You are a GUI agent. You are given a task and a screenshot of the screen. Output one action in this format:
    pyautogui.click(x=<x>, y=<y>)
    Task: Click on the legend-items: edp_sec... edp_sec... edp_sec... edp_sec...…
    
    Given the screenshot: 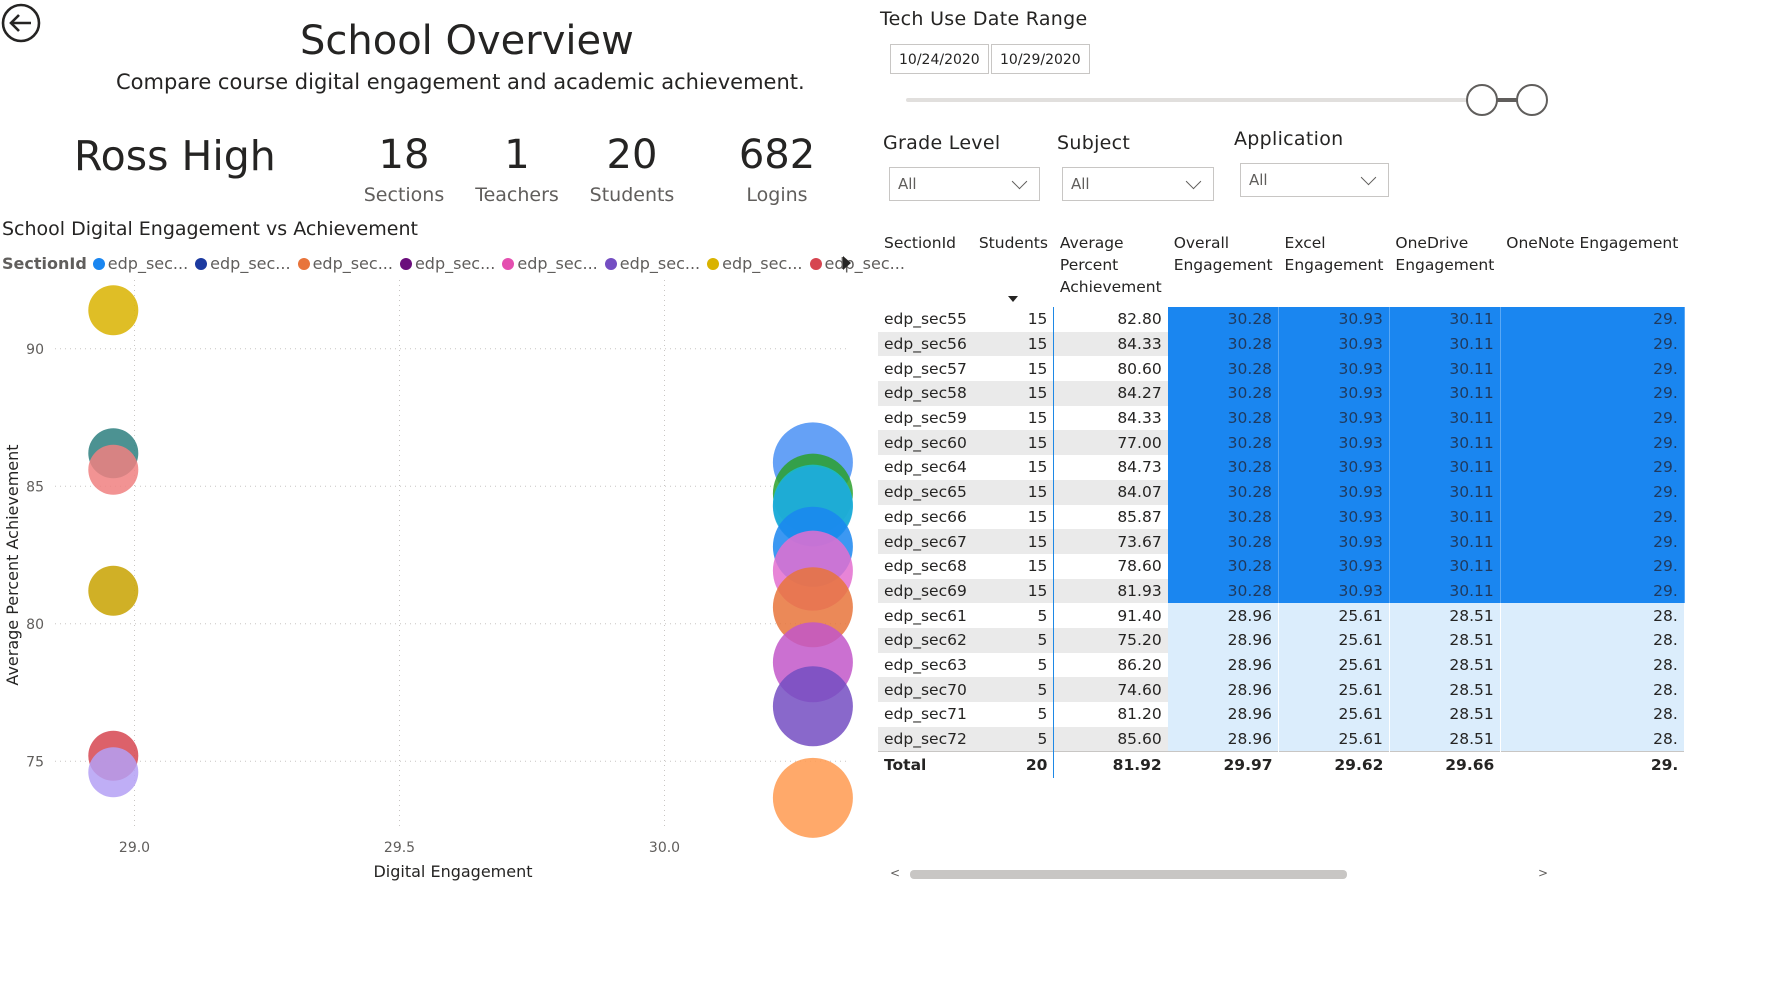 What is the action you would take?
    pyautogui.click(x=502, y=263)
    